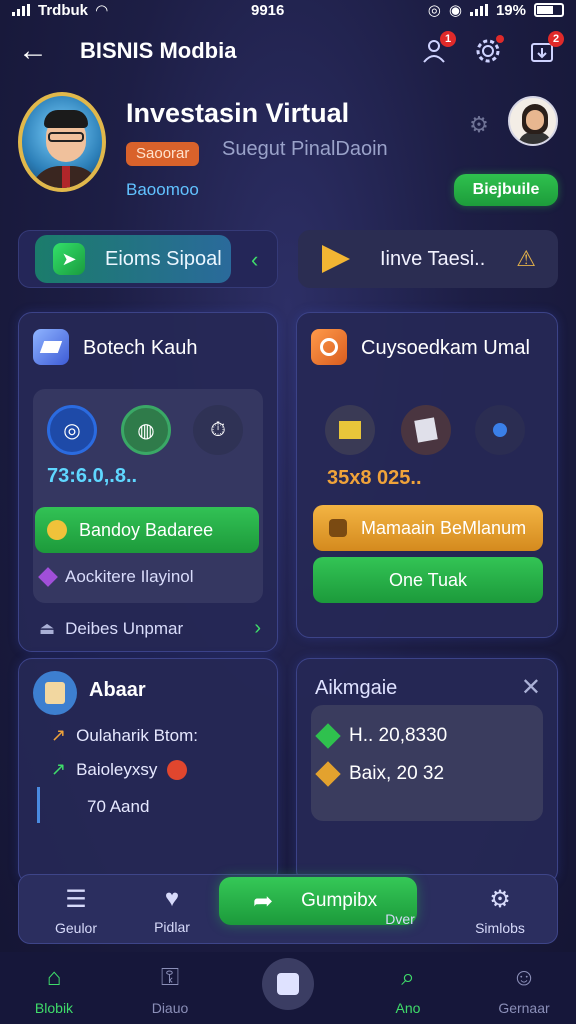  What do you see at coordinates (356, 688) in the screenshot?
I see `card-bottom-right-title: Aikmgaie` at bounding box center [356, 688].